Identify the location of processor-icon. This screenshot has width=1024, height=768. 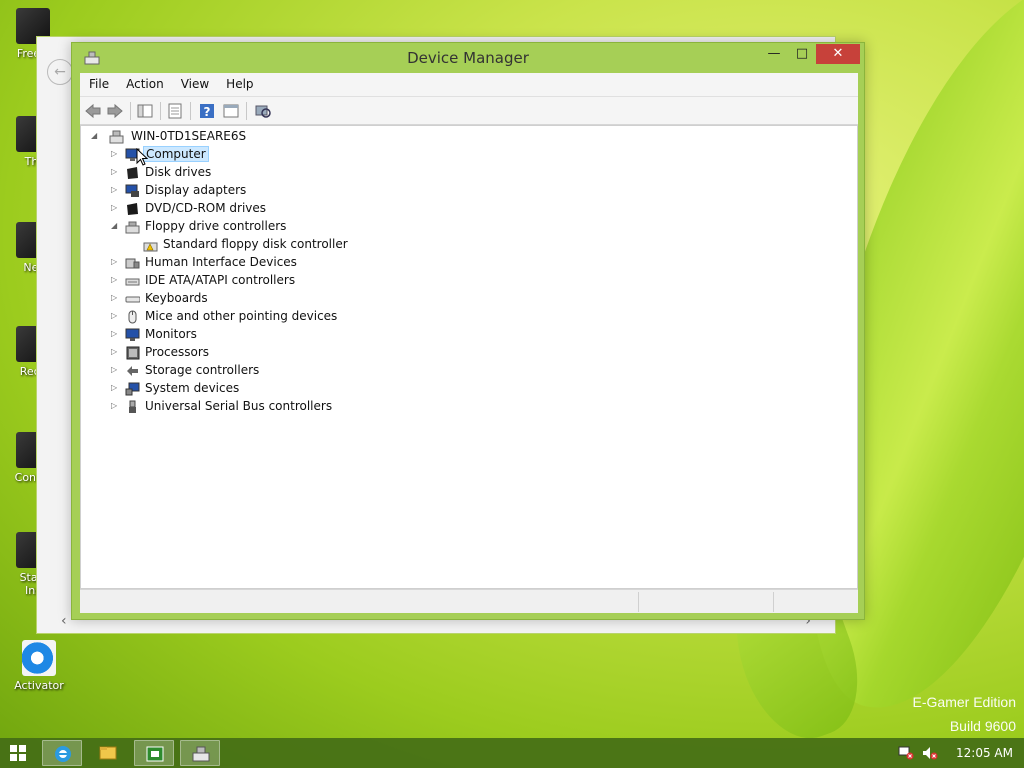
(133, 353).